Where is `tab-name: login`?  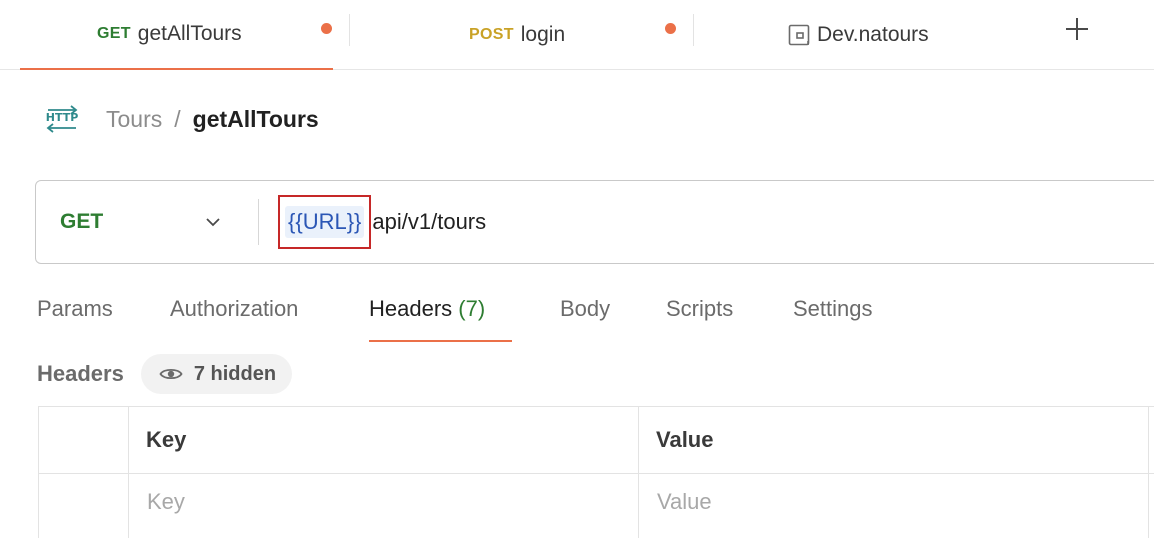 tab-name: login is located at coordinates (543, 34).